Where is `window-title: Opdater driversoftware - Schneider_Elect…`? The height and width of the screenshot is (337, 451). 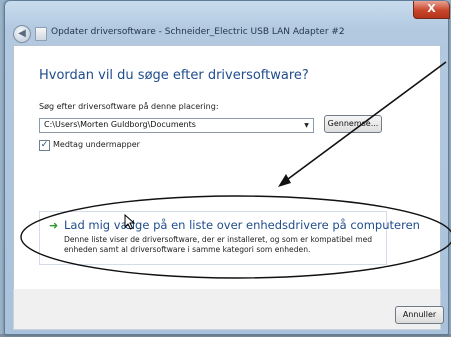
window-title: Opdater driversoftware - Schneider_Elect… is located at coordinates (198, 32).